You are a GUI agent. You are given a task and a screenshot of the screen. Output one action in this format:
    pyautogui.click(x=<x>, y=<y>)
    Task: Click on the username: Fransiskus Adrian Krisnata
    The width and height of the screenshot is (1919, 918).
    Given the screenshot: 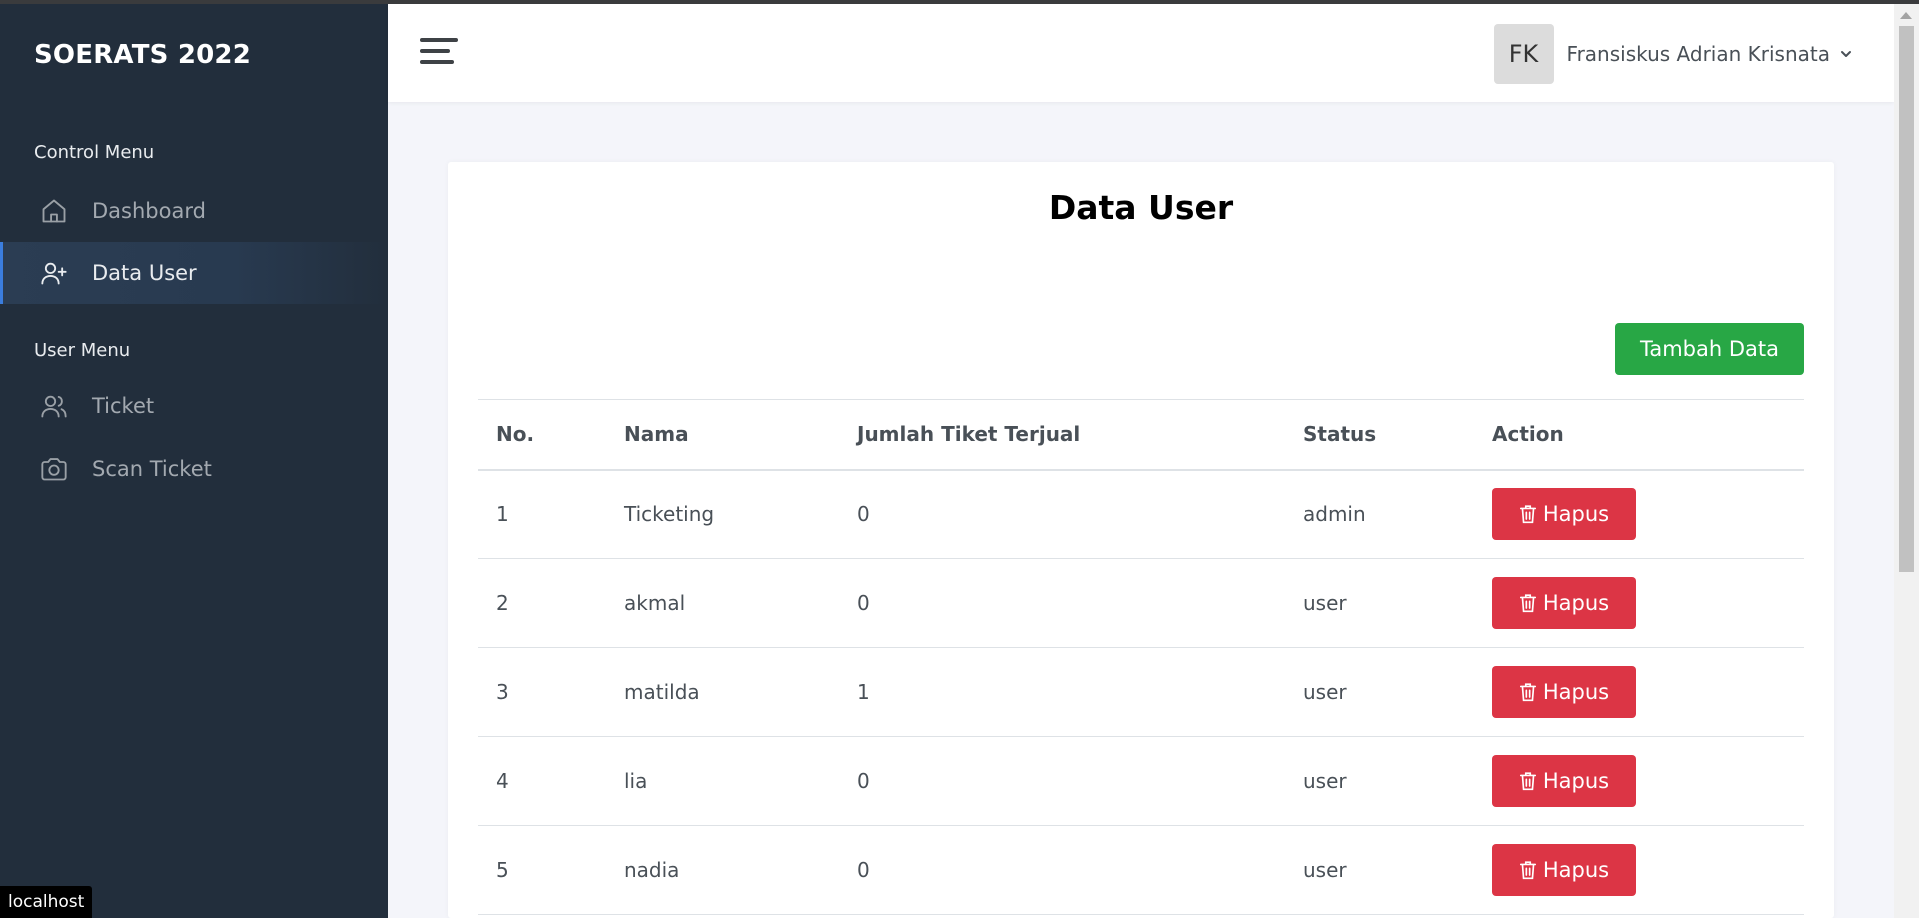 What is the action you would take?
    pyautogui.click(x=1698, y=54)
    